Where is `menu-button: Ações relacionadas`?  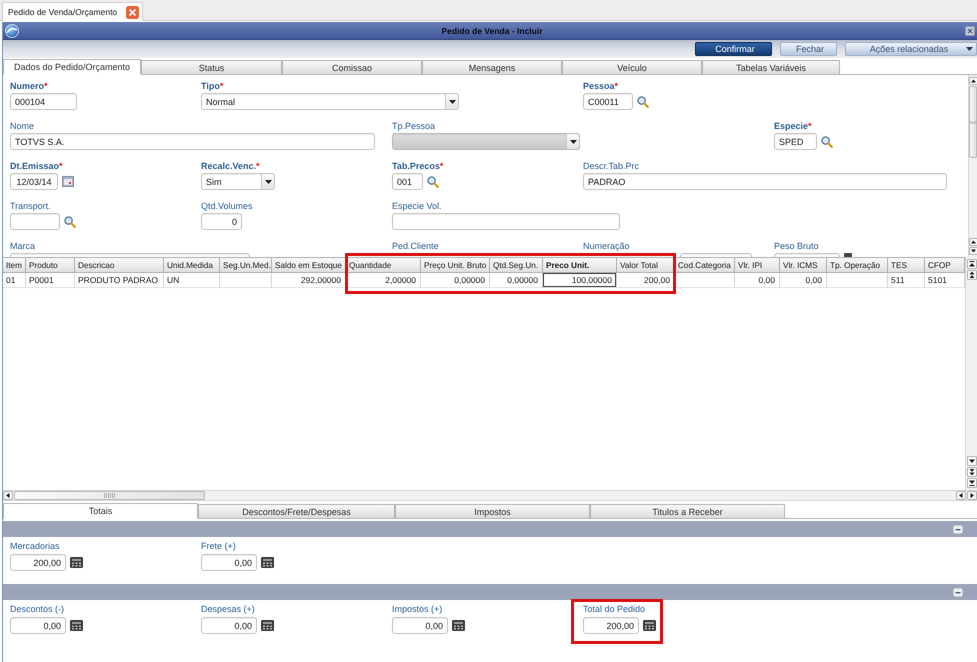
menu-button: Ações relacionadas is located at coordinates (911, 49).